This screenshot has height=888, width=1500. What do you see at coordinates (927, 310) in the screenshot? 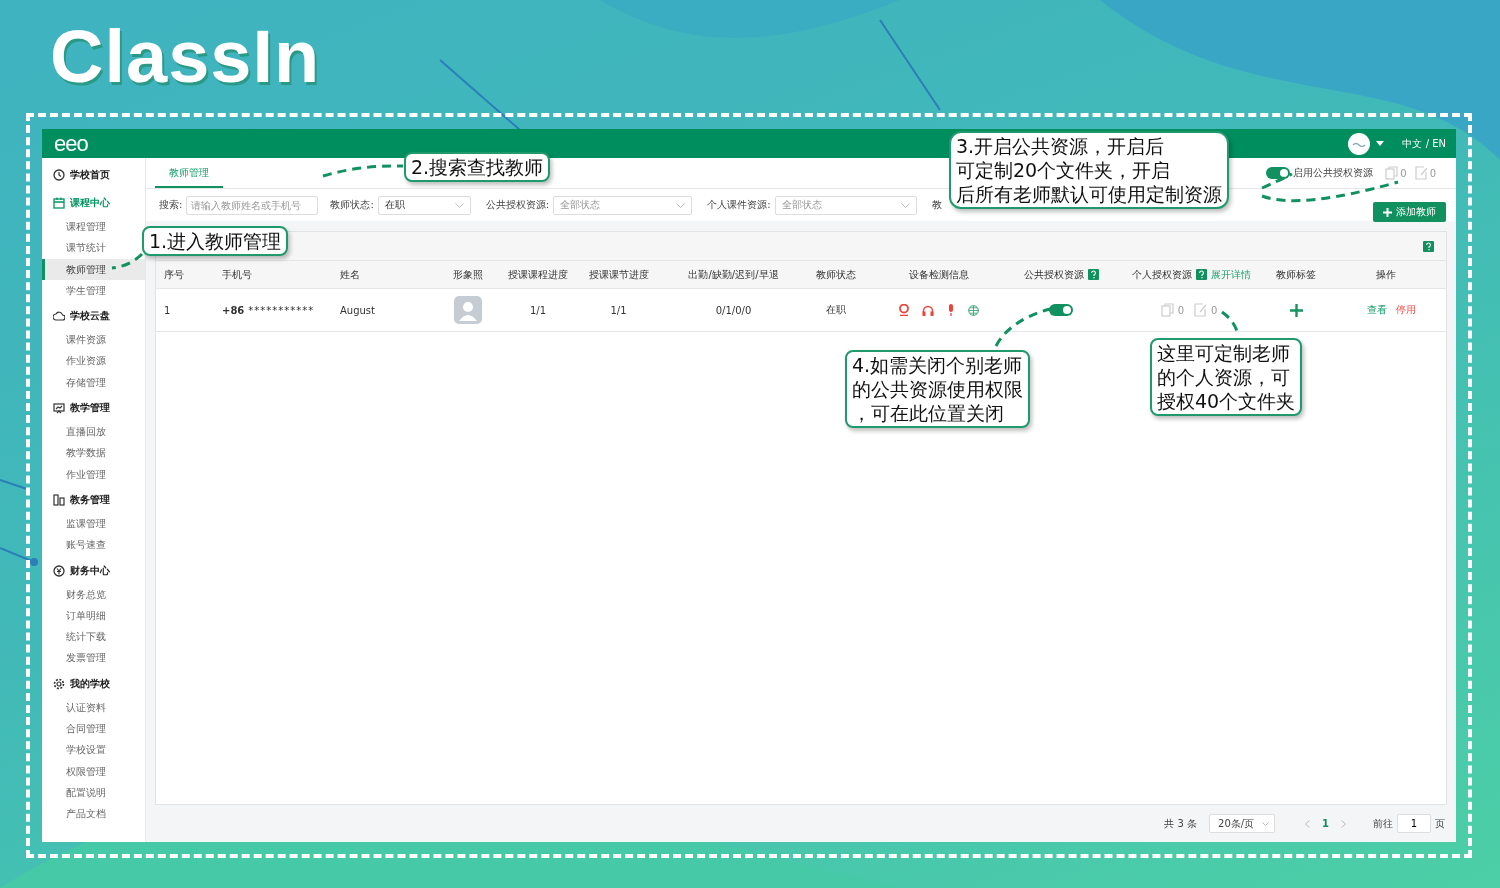
I see `headphones-icon` at bounding box center [927, 310].